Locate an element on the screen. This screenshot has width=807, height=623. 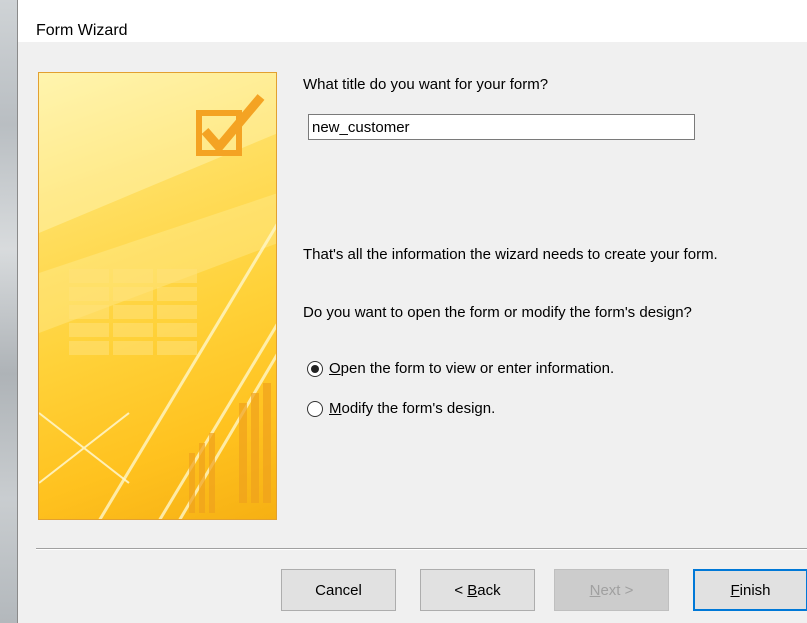
radio-modify-design: Modify the form's design. is located at coordinates (401, 408).